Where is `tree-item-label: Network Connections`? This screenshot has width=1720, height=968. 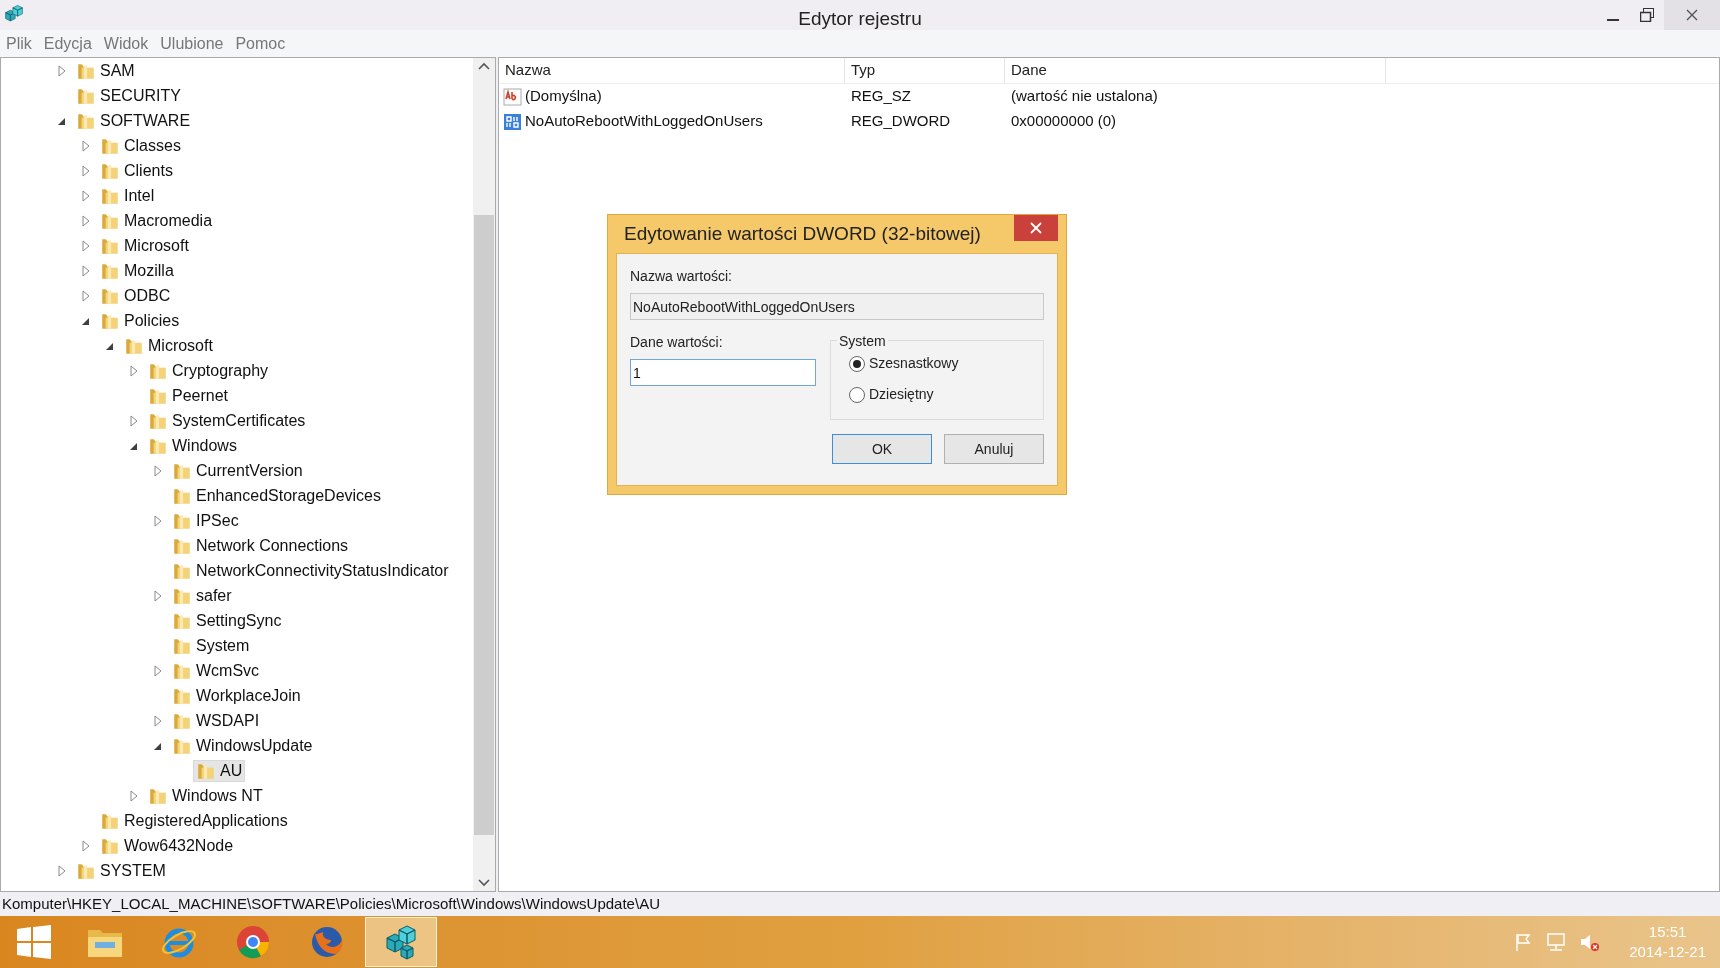
tree-item-label: Network Connections is located at coordinates (272, 545).